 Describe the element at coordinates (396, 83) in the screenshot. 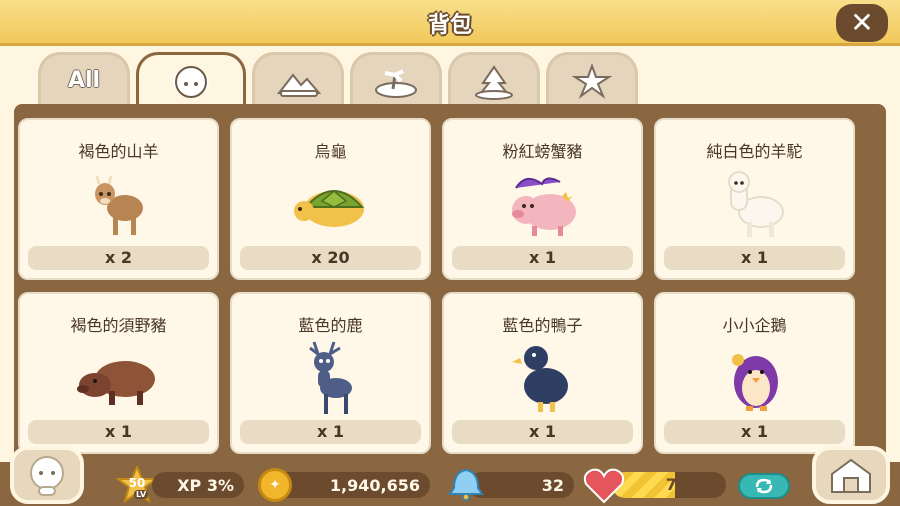

I see `island-icon` at that location.